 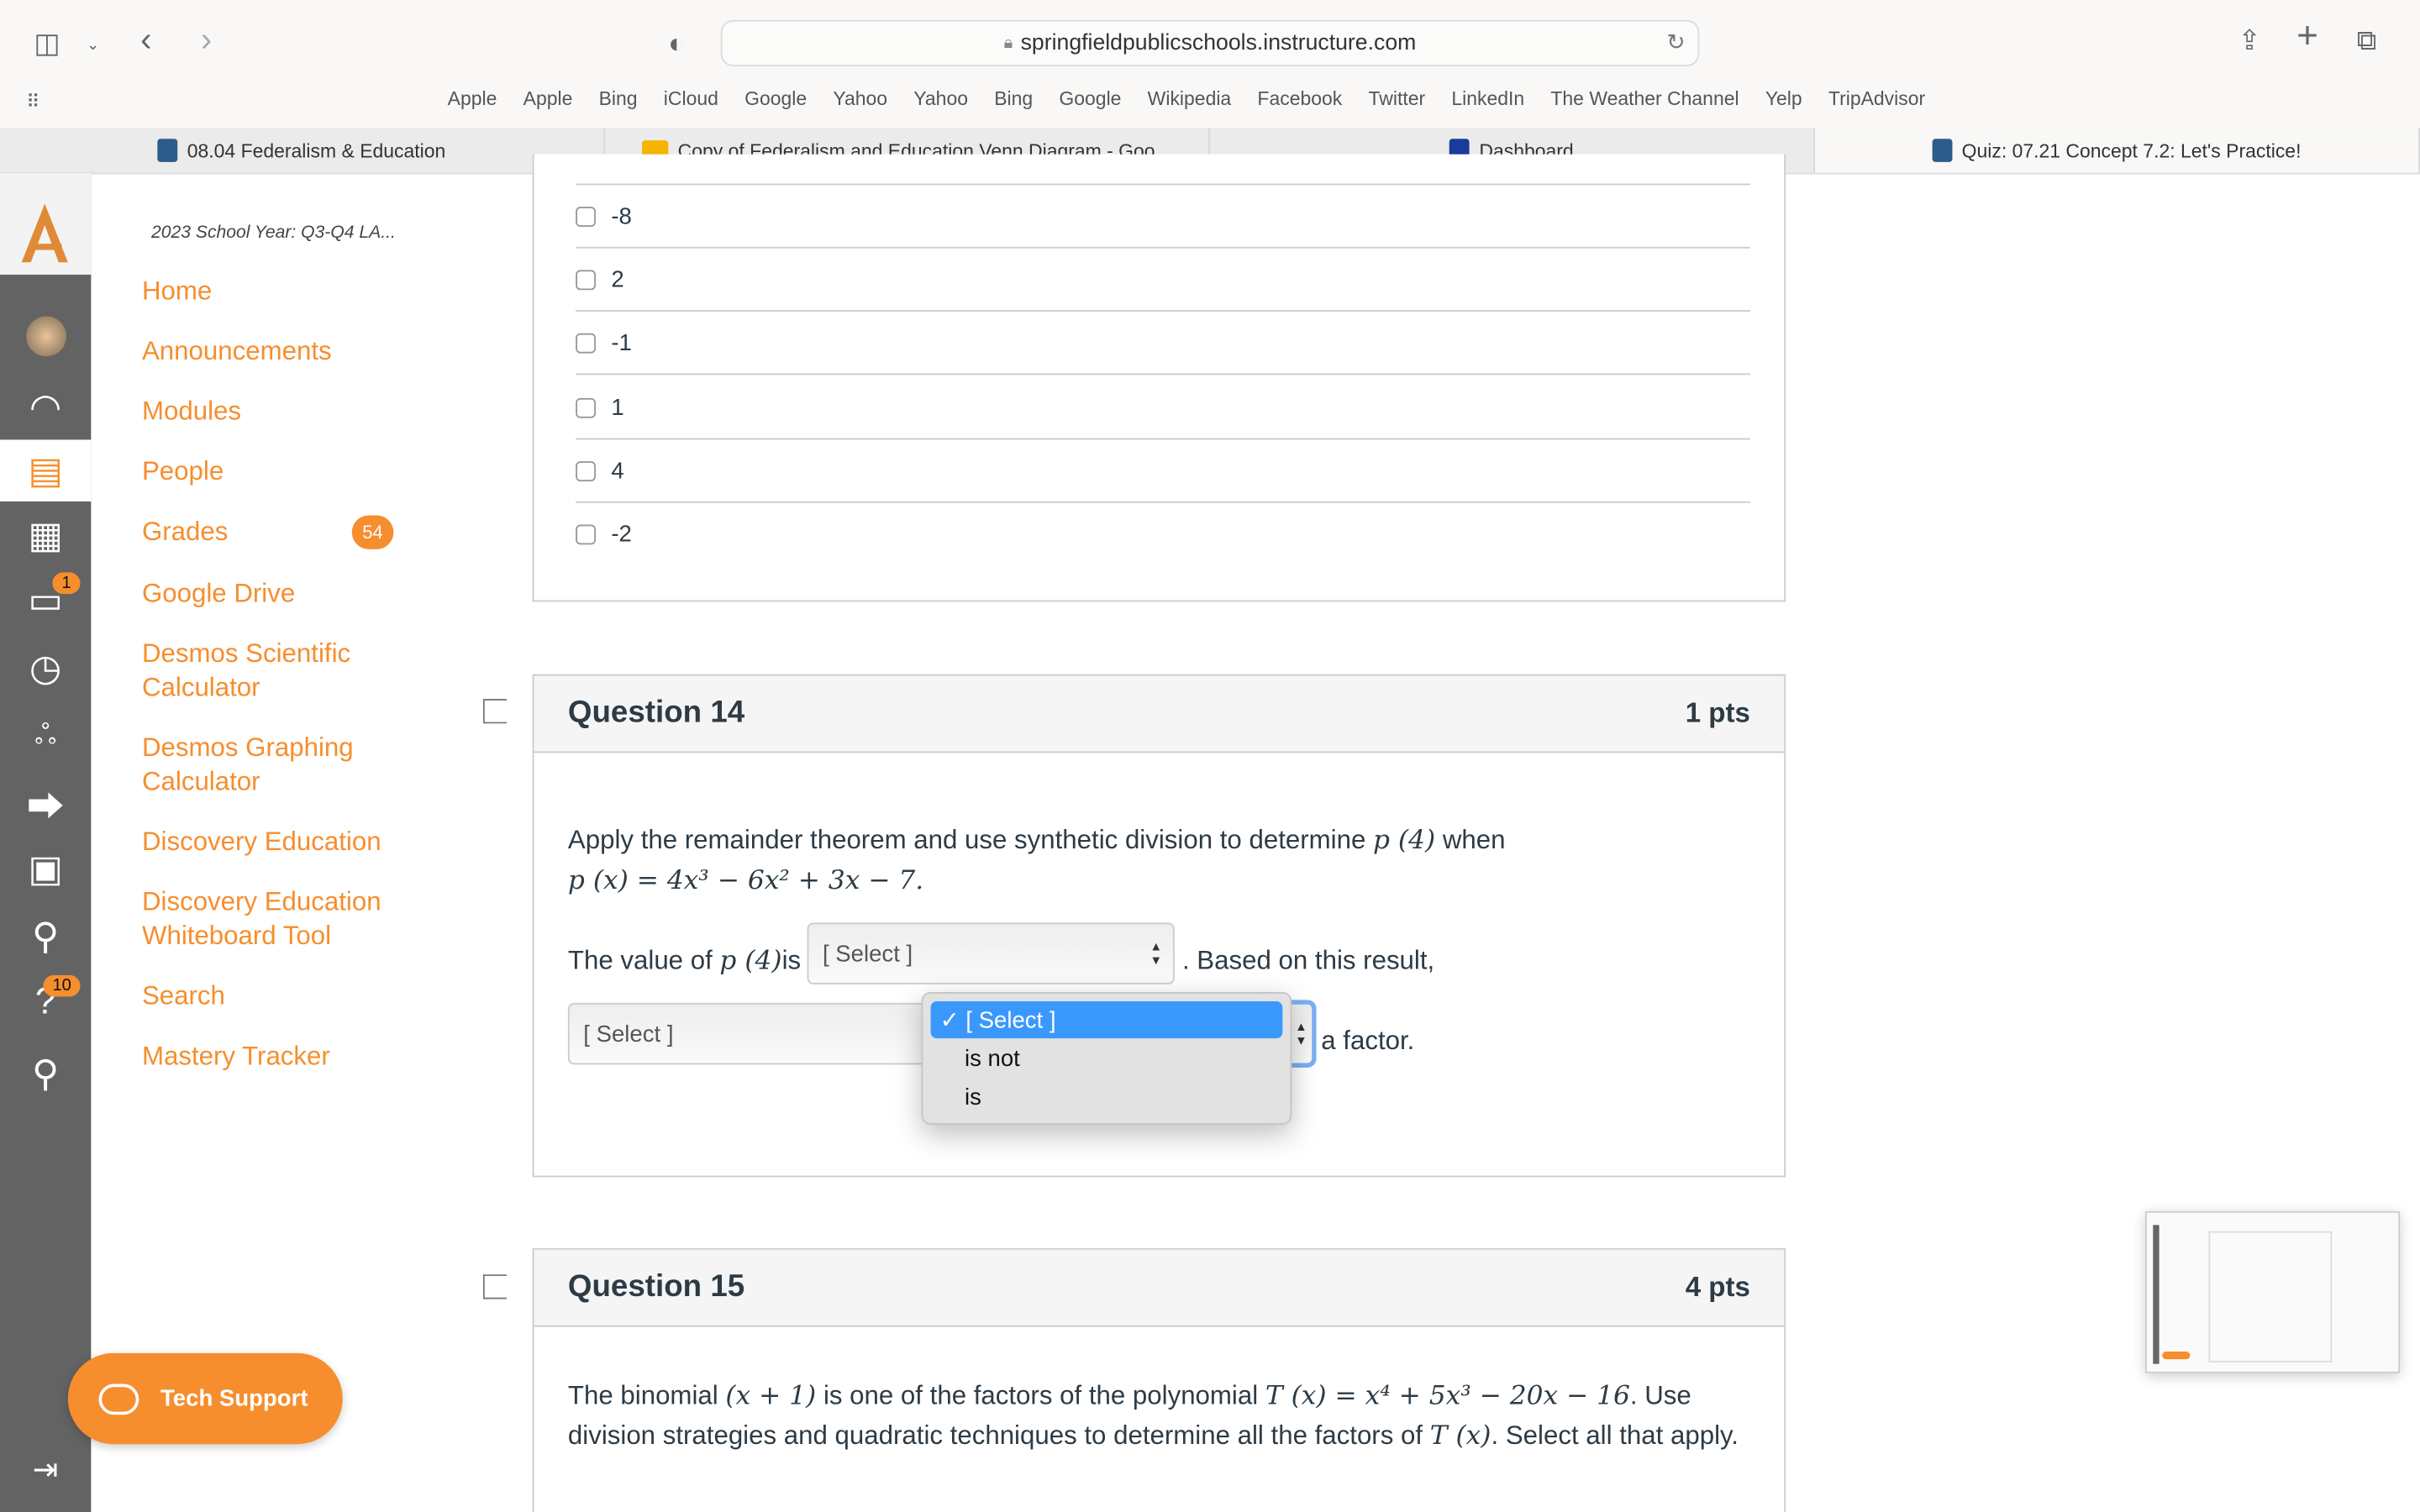 I want to click on thumbnail-content, so click(x=2270, y=1296).